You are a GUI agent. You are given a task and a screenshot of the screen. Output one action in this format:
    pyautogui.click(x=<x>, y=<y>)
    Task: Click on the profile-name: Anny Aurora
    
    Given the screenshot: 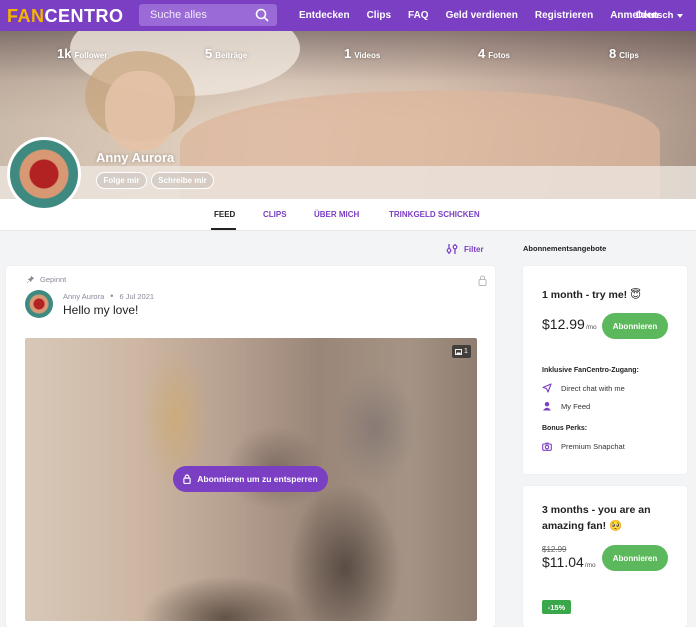 What is the action you would take?
    pyautogui.click(x=135, y=157)
    